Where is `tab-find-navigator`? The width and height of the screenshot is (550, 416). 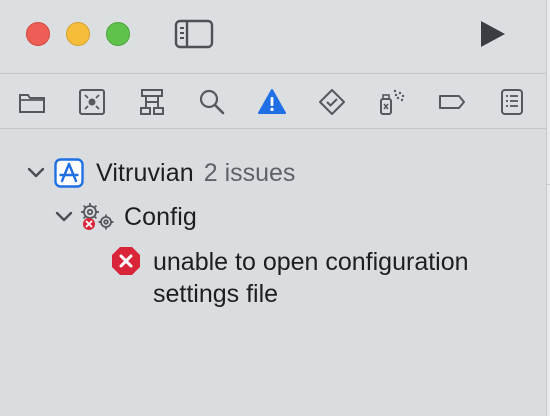 tab-find-navigator is located at coordinates (212, 102).